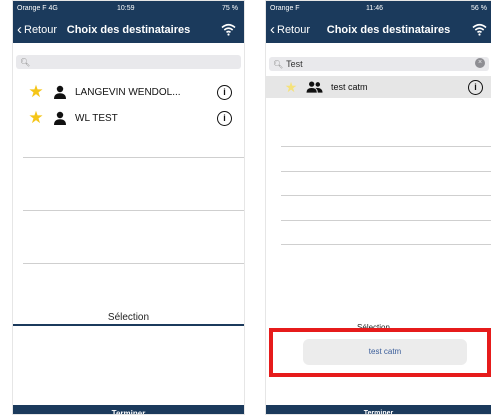  What do you see at coordinates (294, 64) in the screenshot?
I see `search-value: Test` at bounding box center [294, 64].